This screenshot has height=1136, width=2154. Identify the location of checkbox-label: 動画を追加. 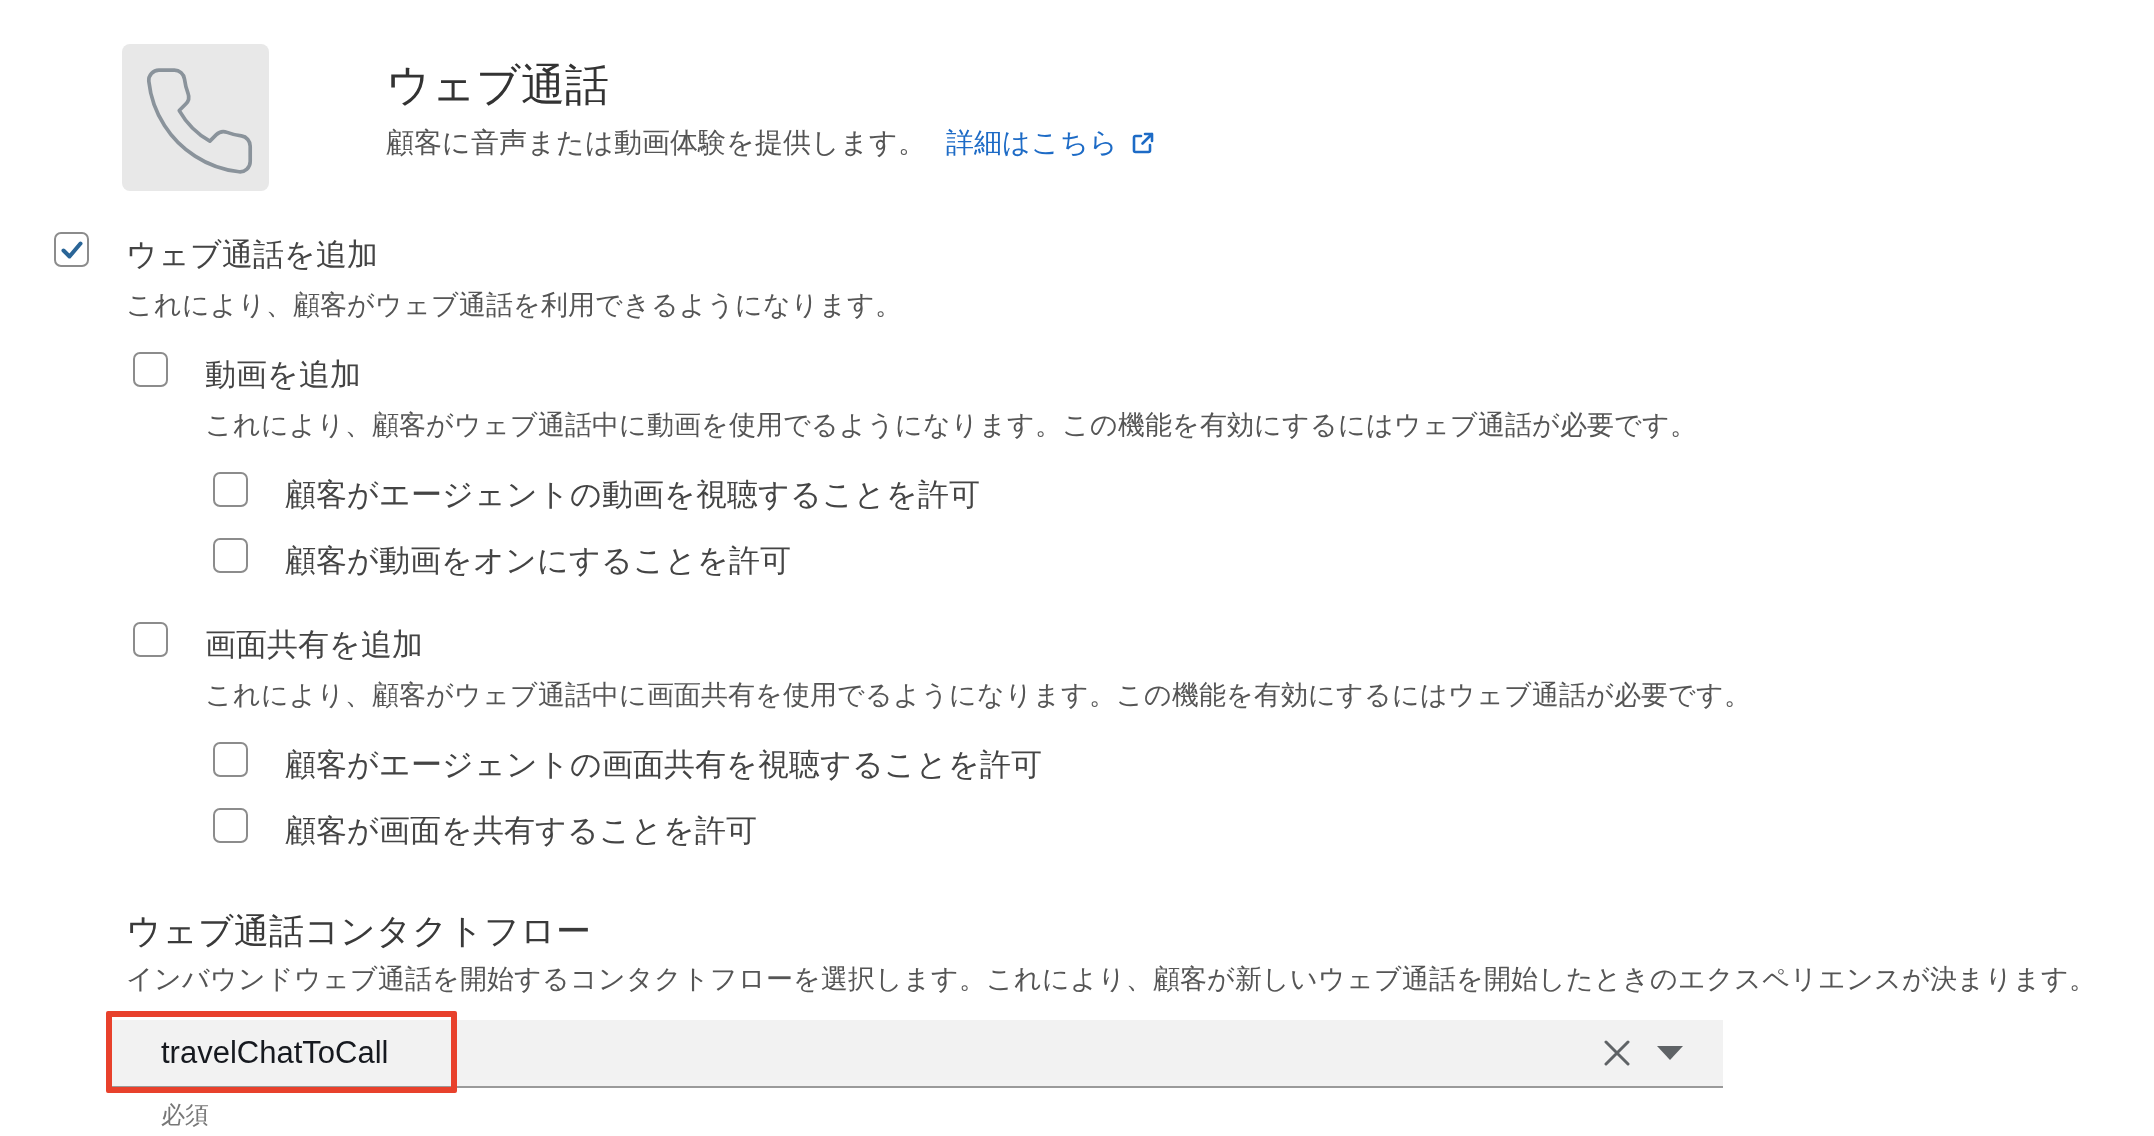
(283, 375).